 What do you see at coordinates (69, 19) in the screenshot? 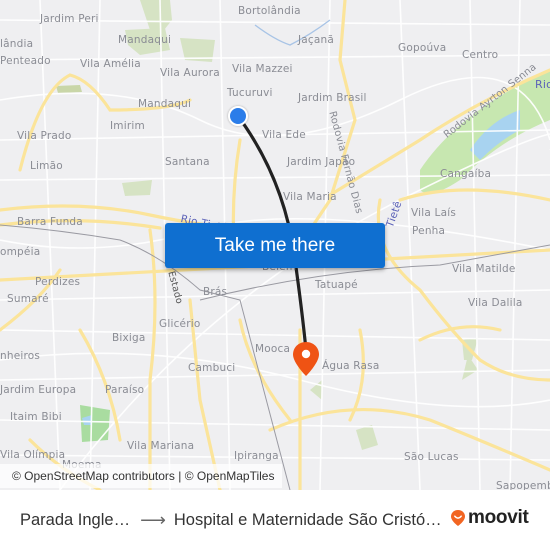
I see `map-label: Jardim Peri` at bounding box center [69, 19].